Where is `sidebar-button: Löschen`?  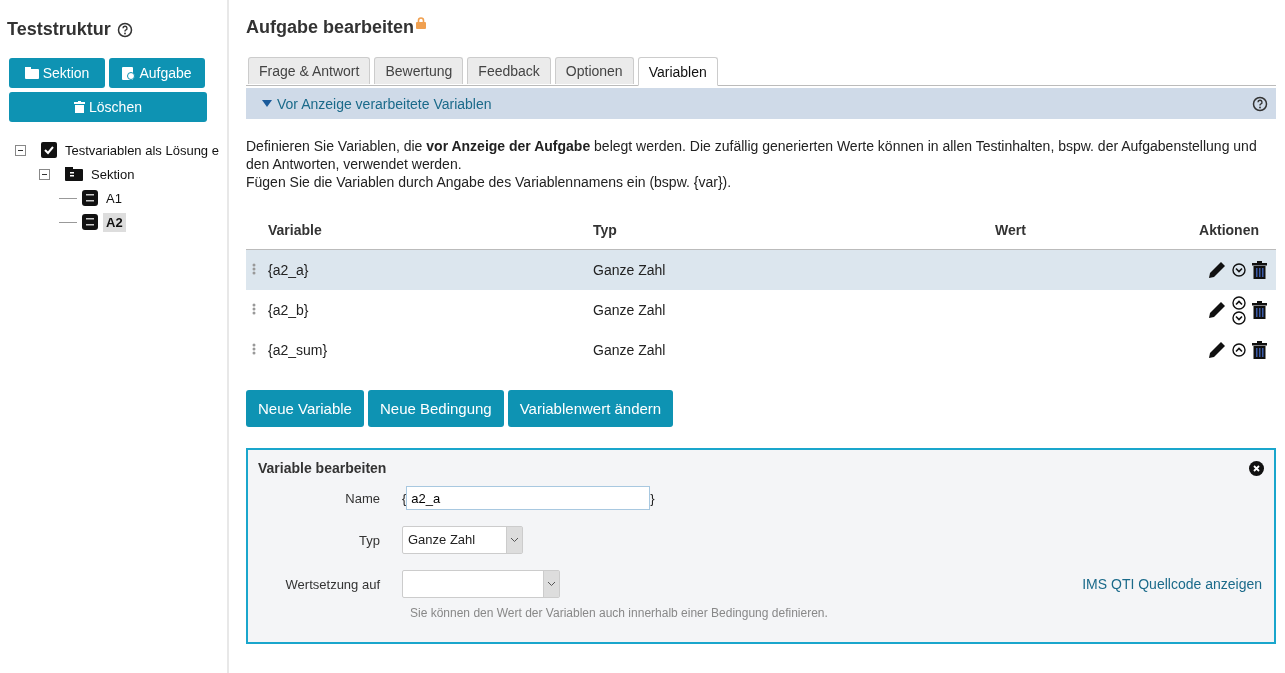
sidebar-button: Löschen is located at coordinates (108, 107).